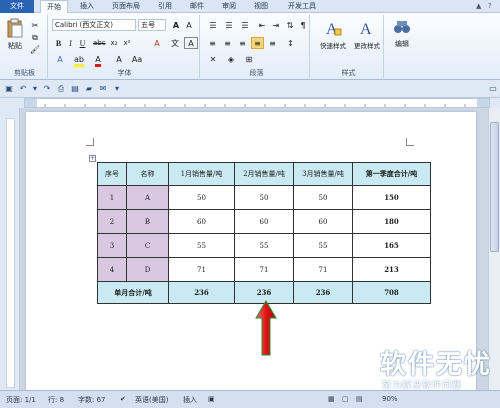 The height and width of the screenshot is (408, 500). I want to click on tab-page-layout: 页面布局, so click(126, 6).